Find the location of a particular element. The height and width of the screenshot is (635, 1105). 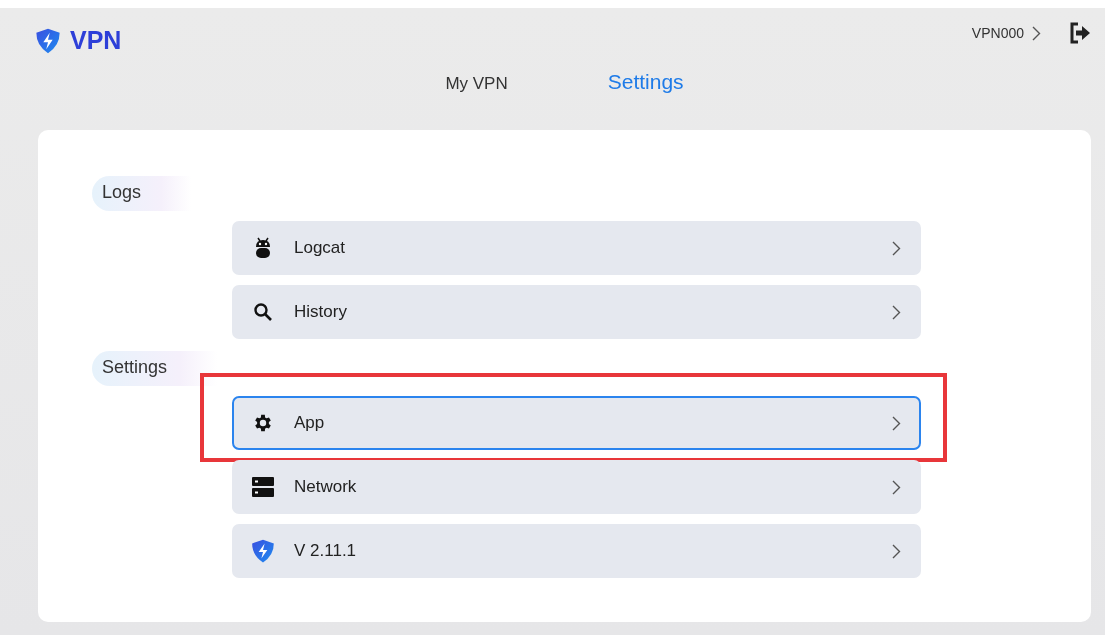

search-icon is located at coordinates (263, 312).